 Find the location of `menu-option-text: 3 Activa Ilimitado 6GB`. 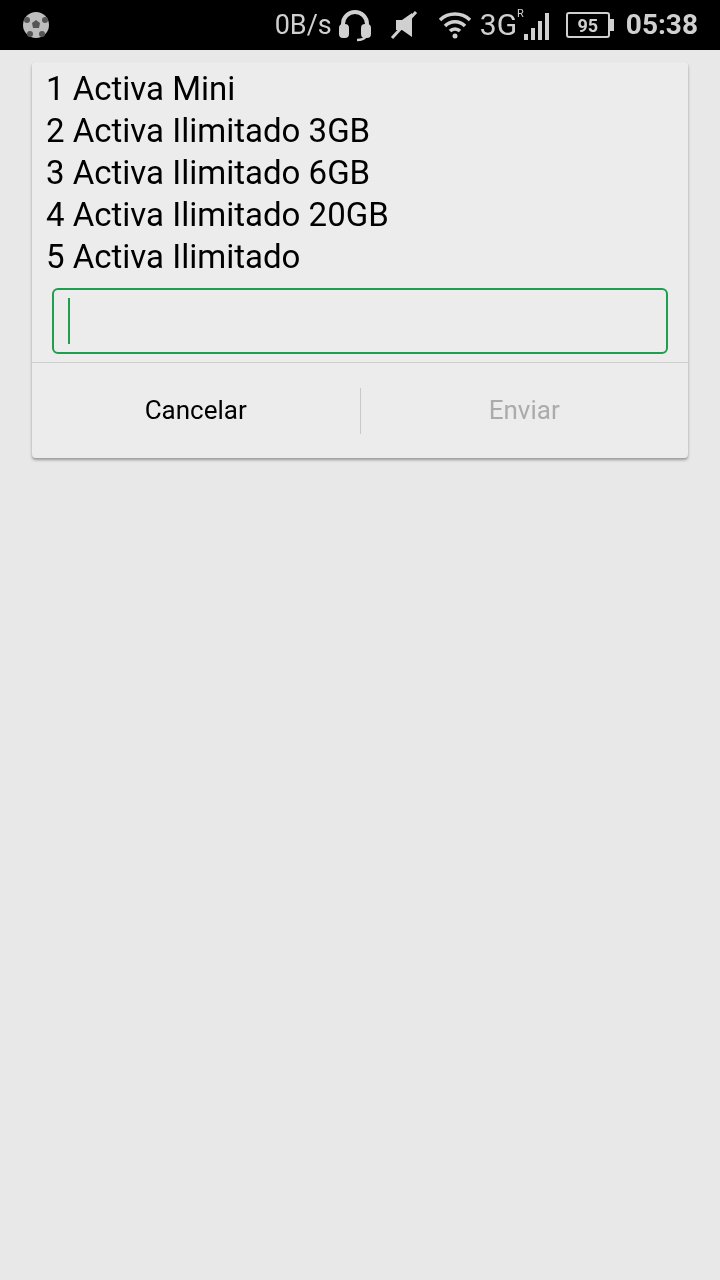

menu-option-text: 3 Activa Ilimitado 6GB is located at coordinates (209, 173).